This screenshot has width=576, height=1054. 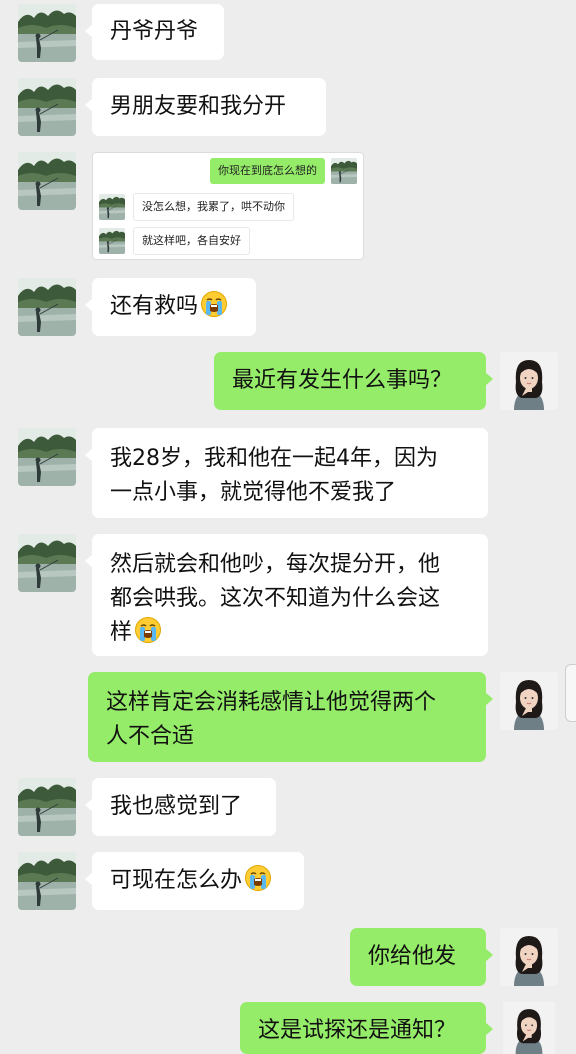 I want to click on message-line: 我28岁，我和他在一起4年，因为, so click(x=274, y=458).